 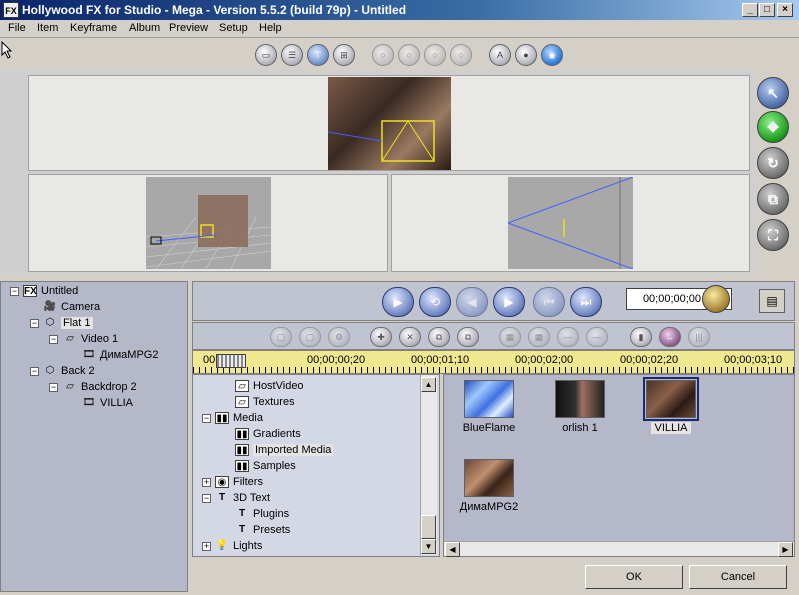 I want to click on fullscreen-tool-icon: ⛶, so click(x=773, y=235).